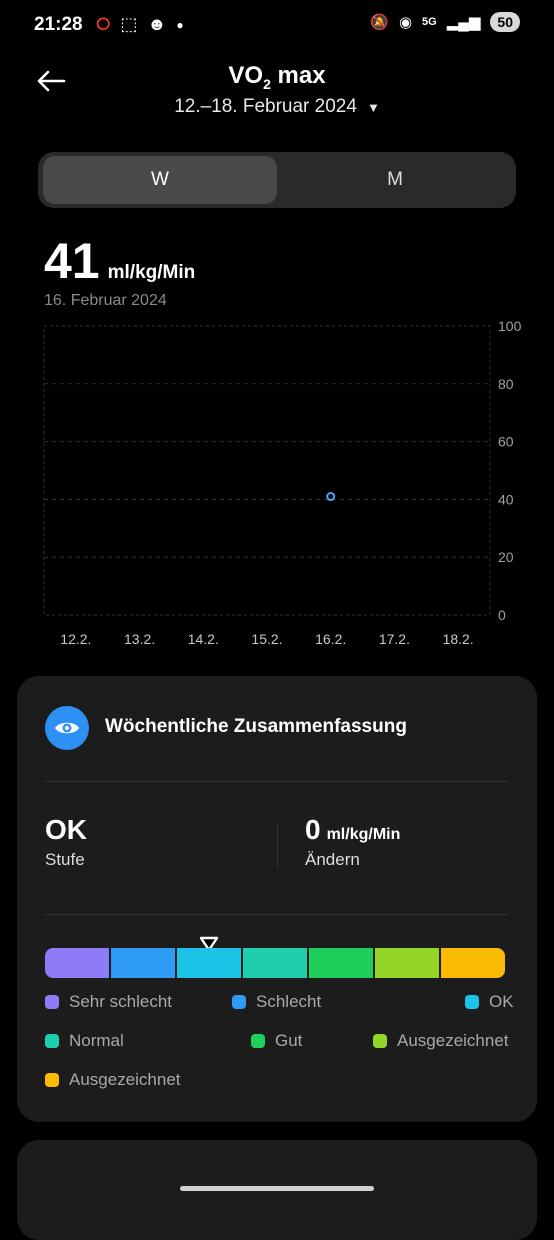 Image resolution: width=554 pixels, height=1240 pixels. Describe the element at coordinates (445, 22) in the screenshot. I see `status-right-icons: 🔕 ◉ 5G ▂▄▆ 50` at that location.